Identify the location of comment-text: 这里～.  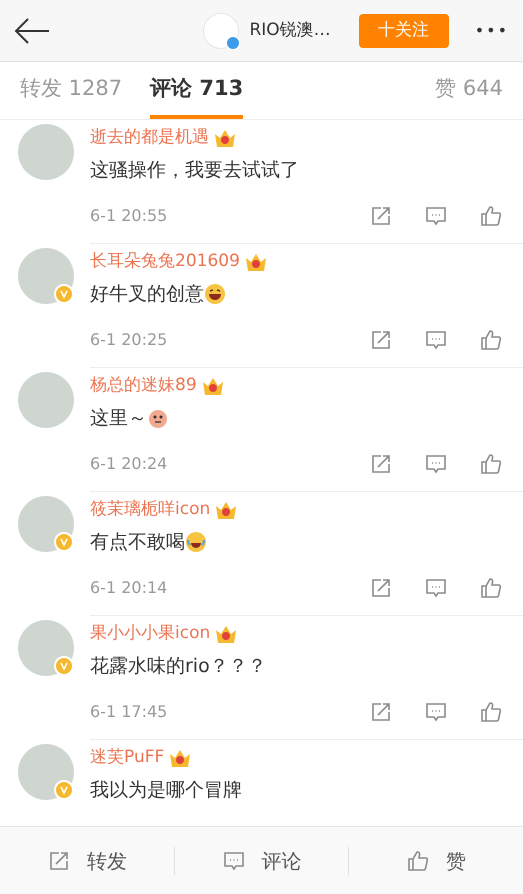
(118, 418).